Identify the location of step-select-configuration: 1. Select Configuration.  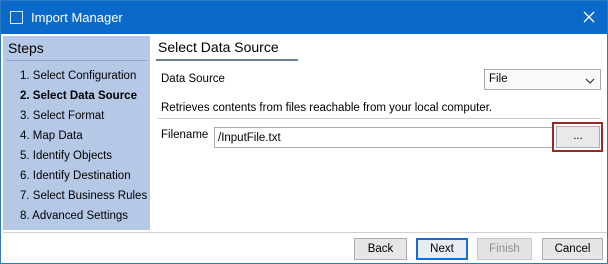
(78, 76).